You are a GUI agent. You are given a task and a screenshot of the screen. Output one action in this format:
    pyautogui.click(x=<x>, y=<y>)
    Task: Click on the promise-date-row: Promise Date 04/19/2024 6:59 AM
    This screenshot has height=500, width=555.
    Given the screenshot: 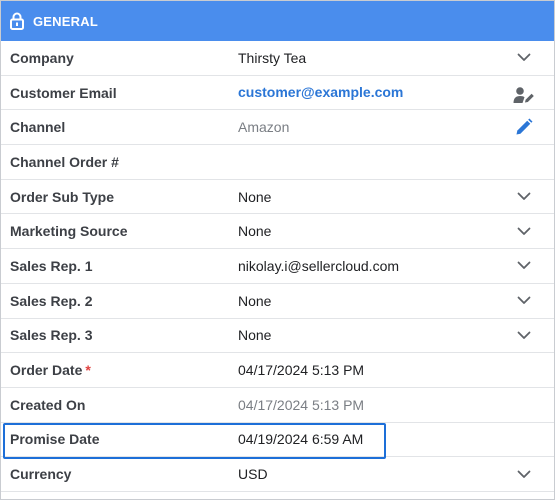 What is the action you would take?
    pyautogui.click(x=277, y=440)
    